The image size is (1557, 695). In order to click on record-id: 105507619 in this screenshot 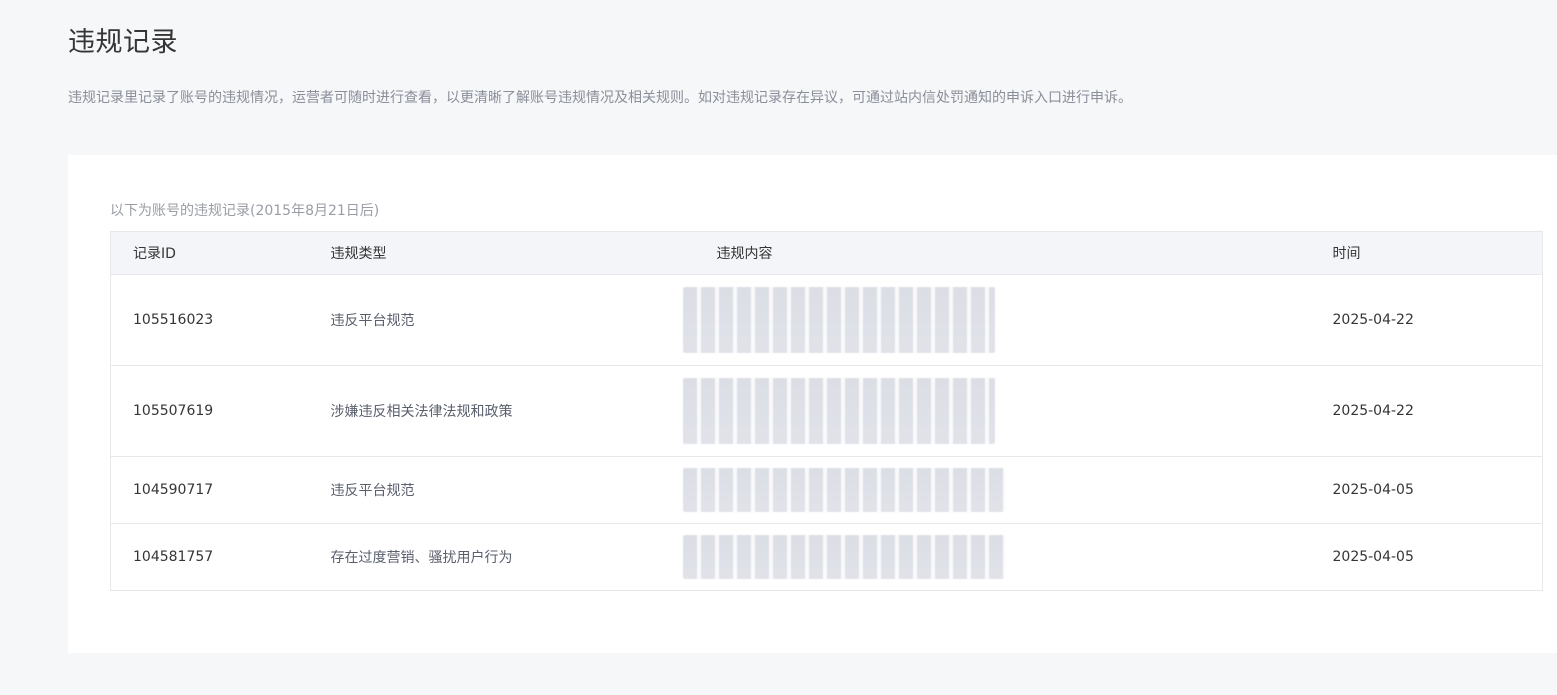, I will do `click(209, 411)`.